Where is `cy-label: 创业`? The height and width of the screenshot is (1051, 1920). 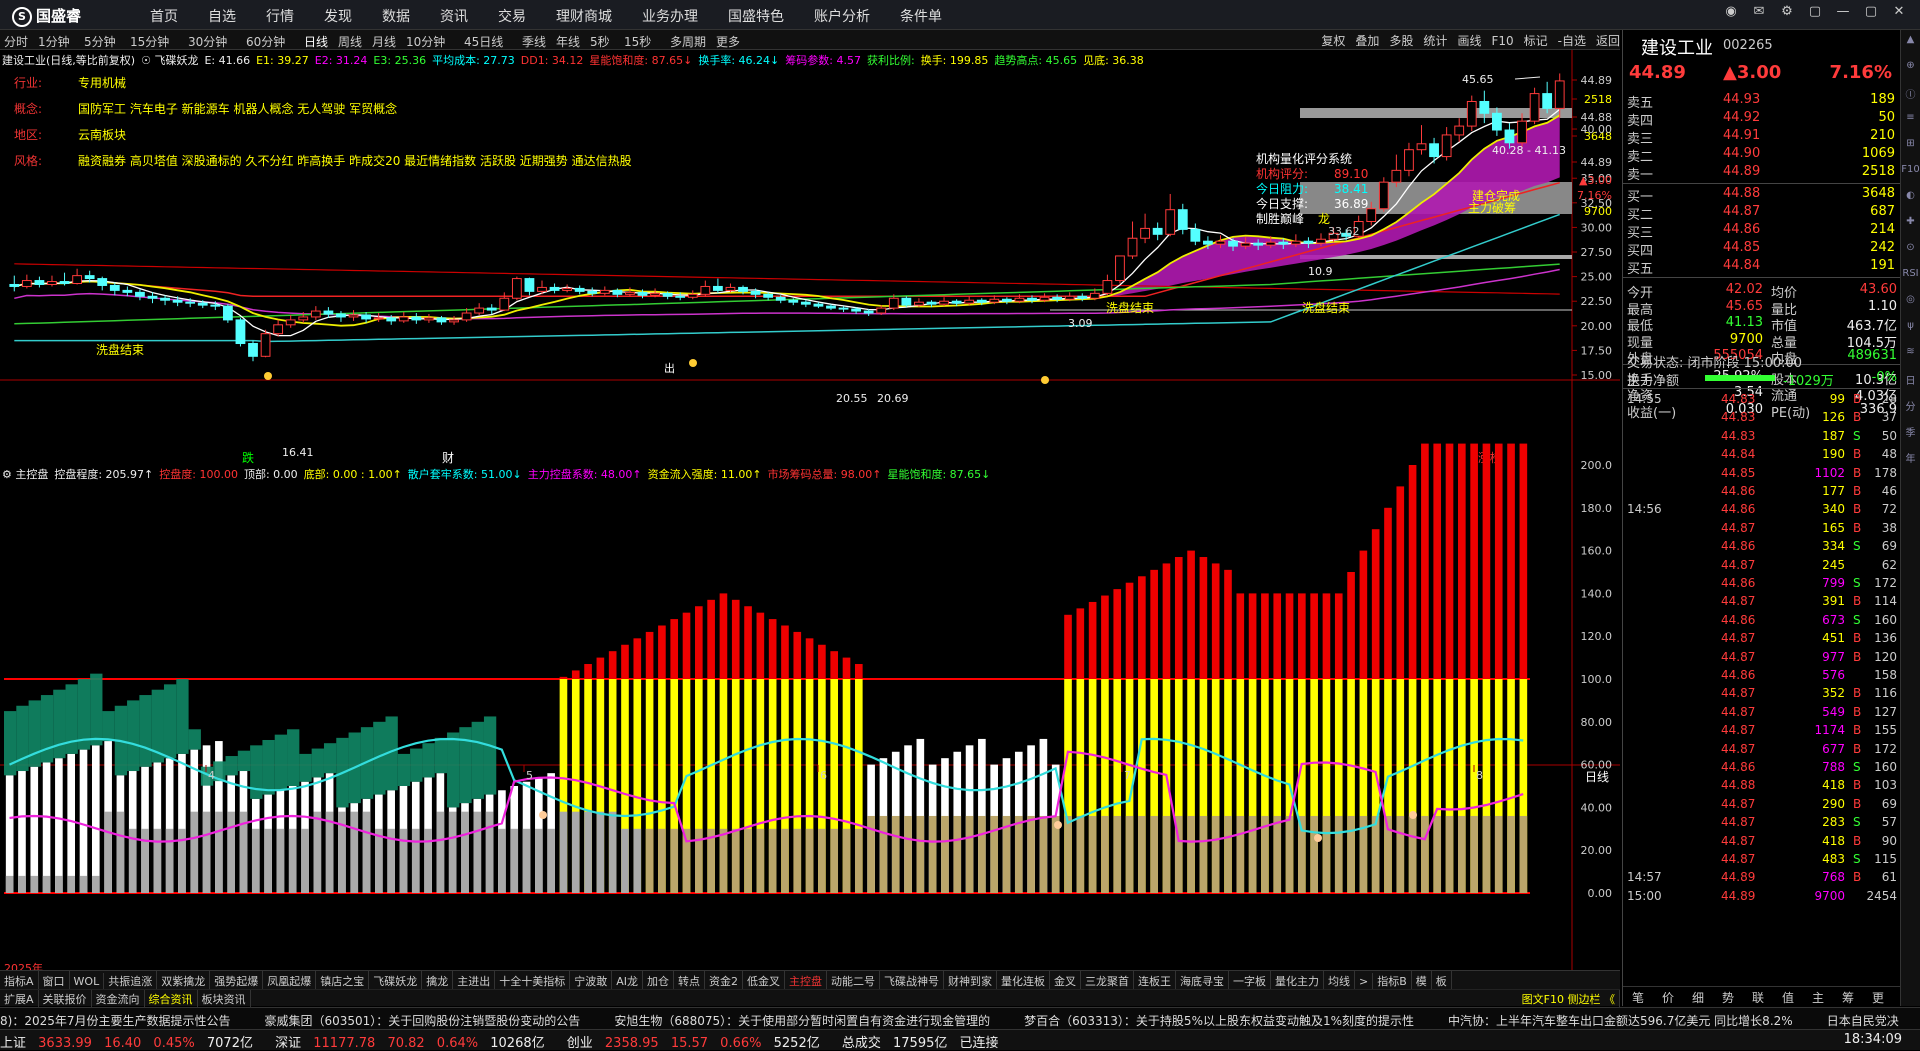
cy-label: 创业 is located at coordinates (580, 1043).